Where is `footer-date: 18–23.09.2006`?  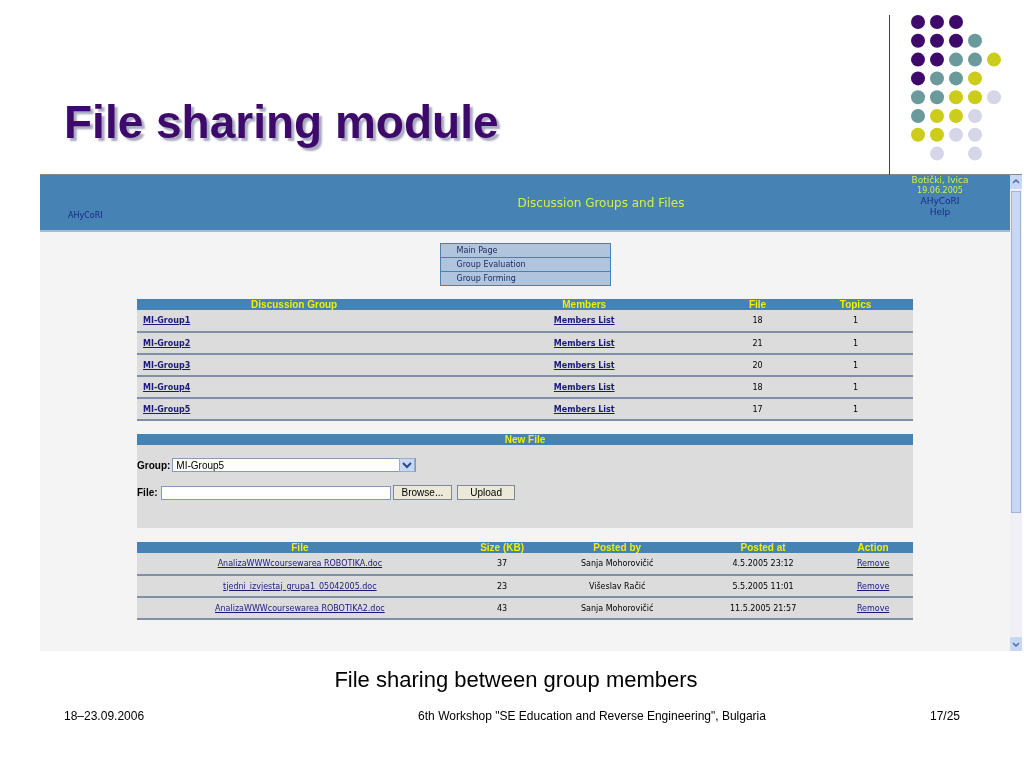 footer-date: 18–23.09.2006 is located at coordinates (104, 716).